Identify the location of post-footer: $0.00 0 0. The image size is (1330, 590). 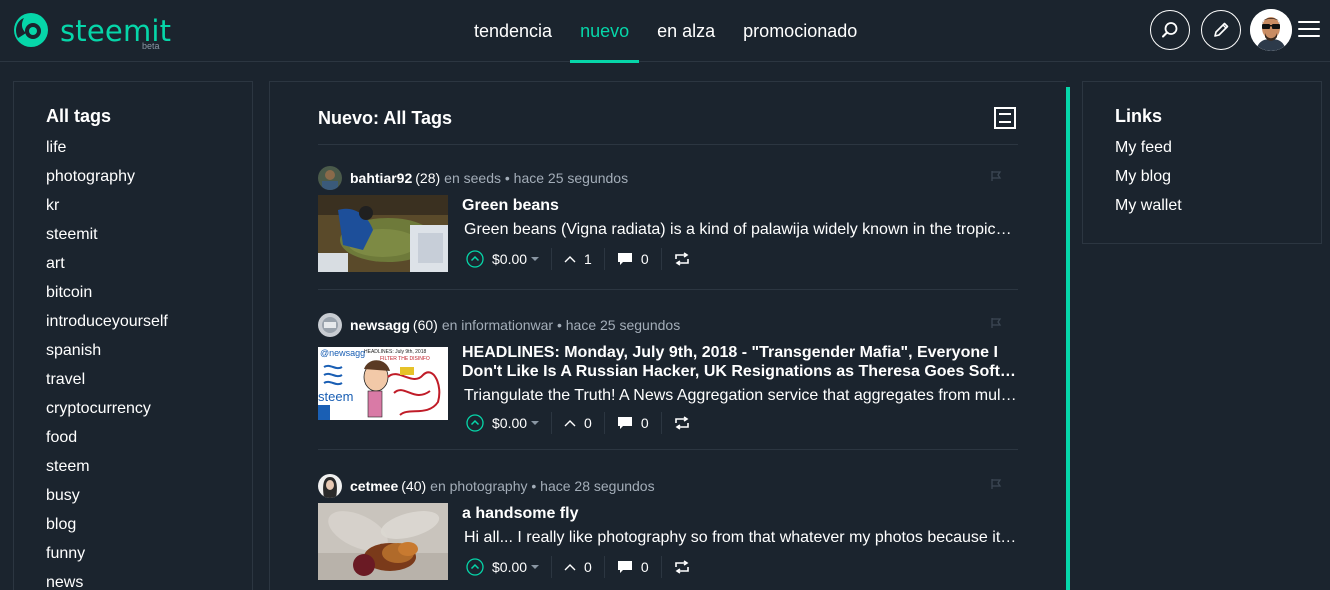
(584, 423).